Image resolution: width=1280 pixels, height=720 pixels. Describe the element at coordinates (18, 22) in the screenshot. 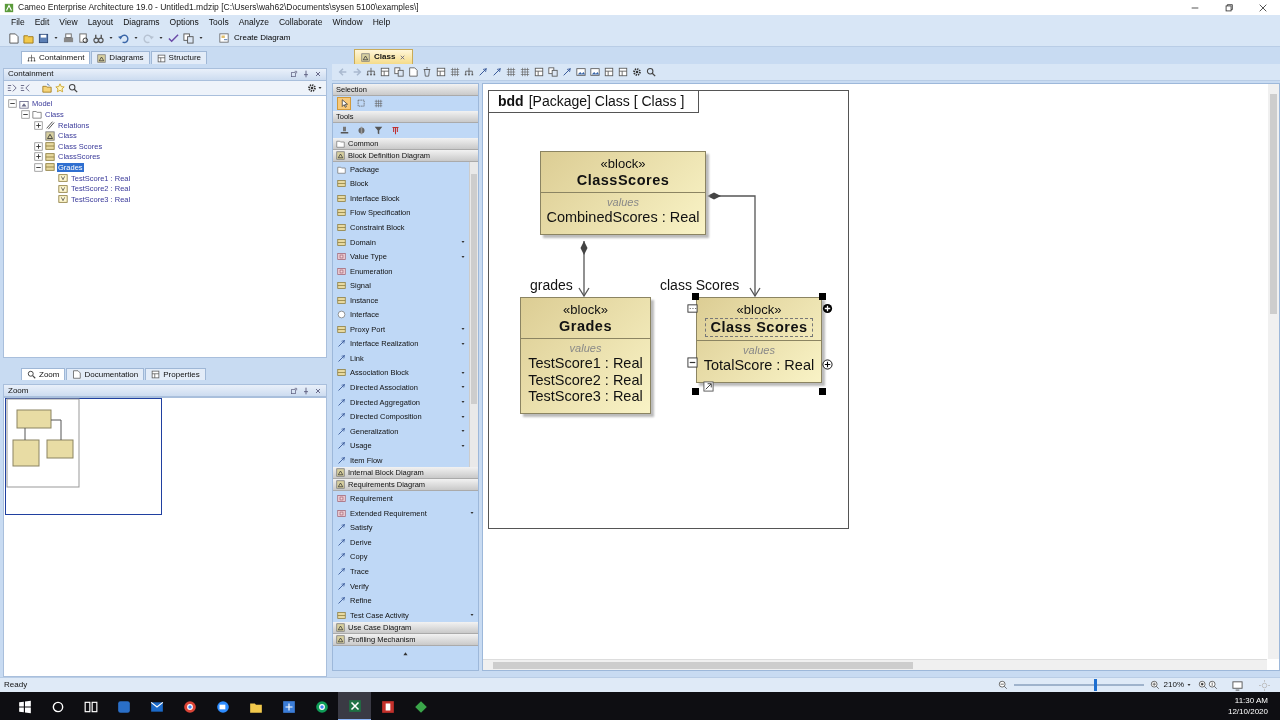

I see `menu-item: File` at that location.